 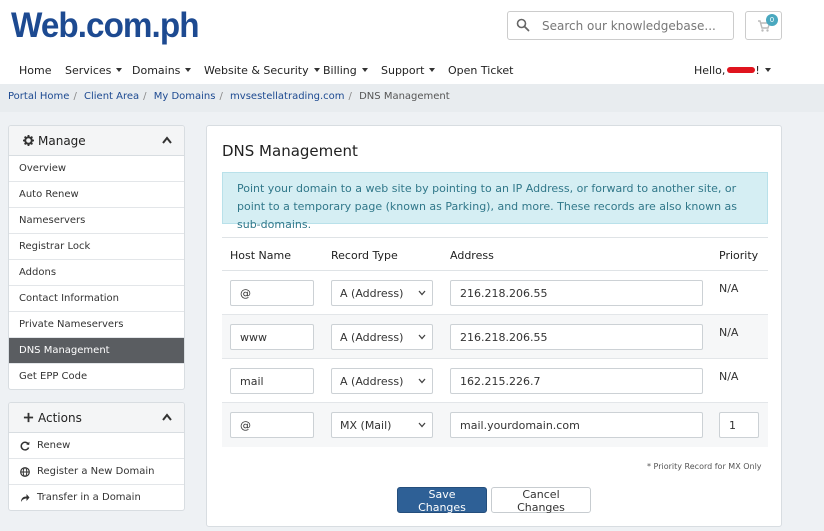 I want to click on logo: Web.com.ph, so click(x=105, y=26).